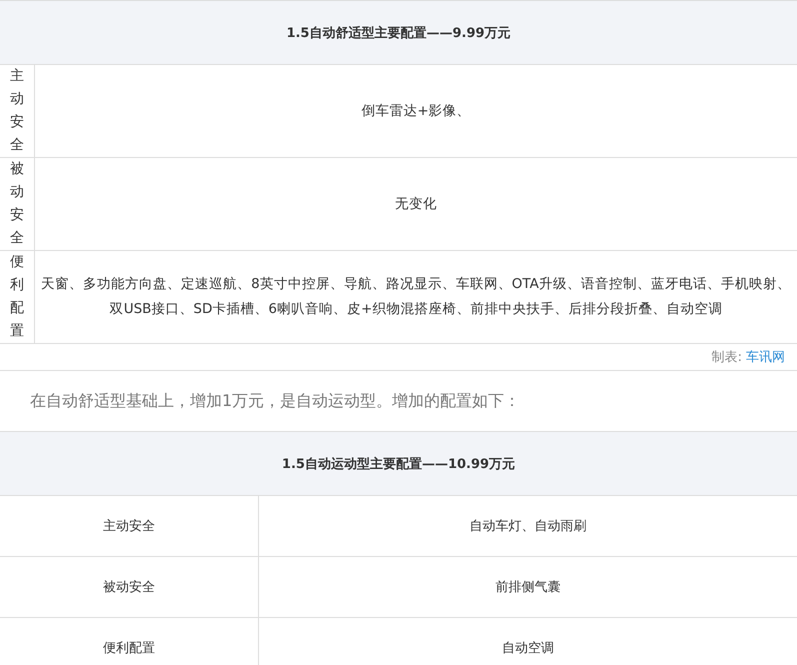 The height and width of the screenshot is (665, 797). I want to click on paragraph: 在自动舒适型基础上，增加1万元，是自动运动型。增加的配置如下：, so click(275, 401).